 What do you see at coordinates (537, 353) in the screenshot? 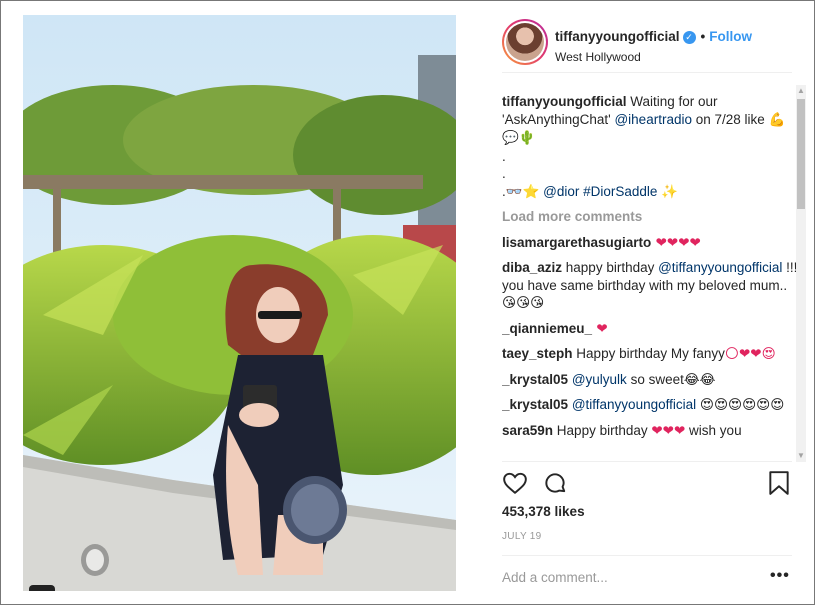
I see `comment-username: taey_steph` at bounding box center [537, 353].